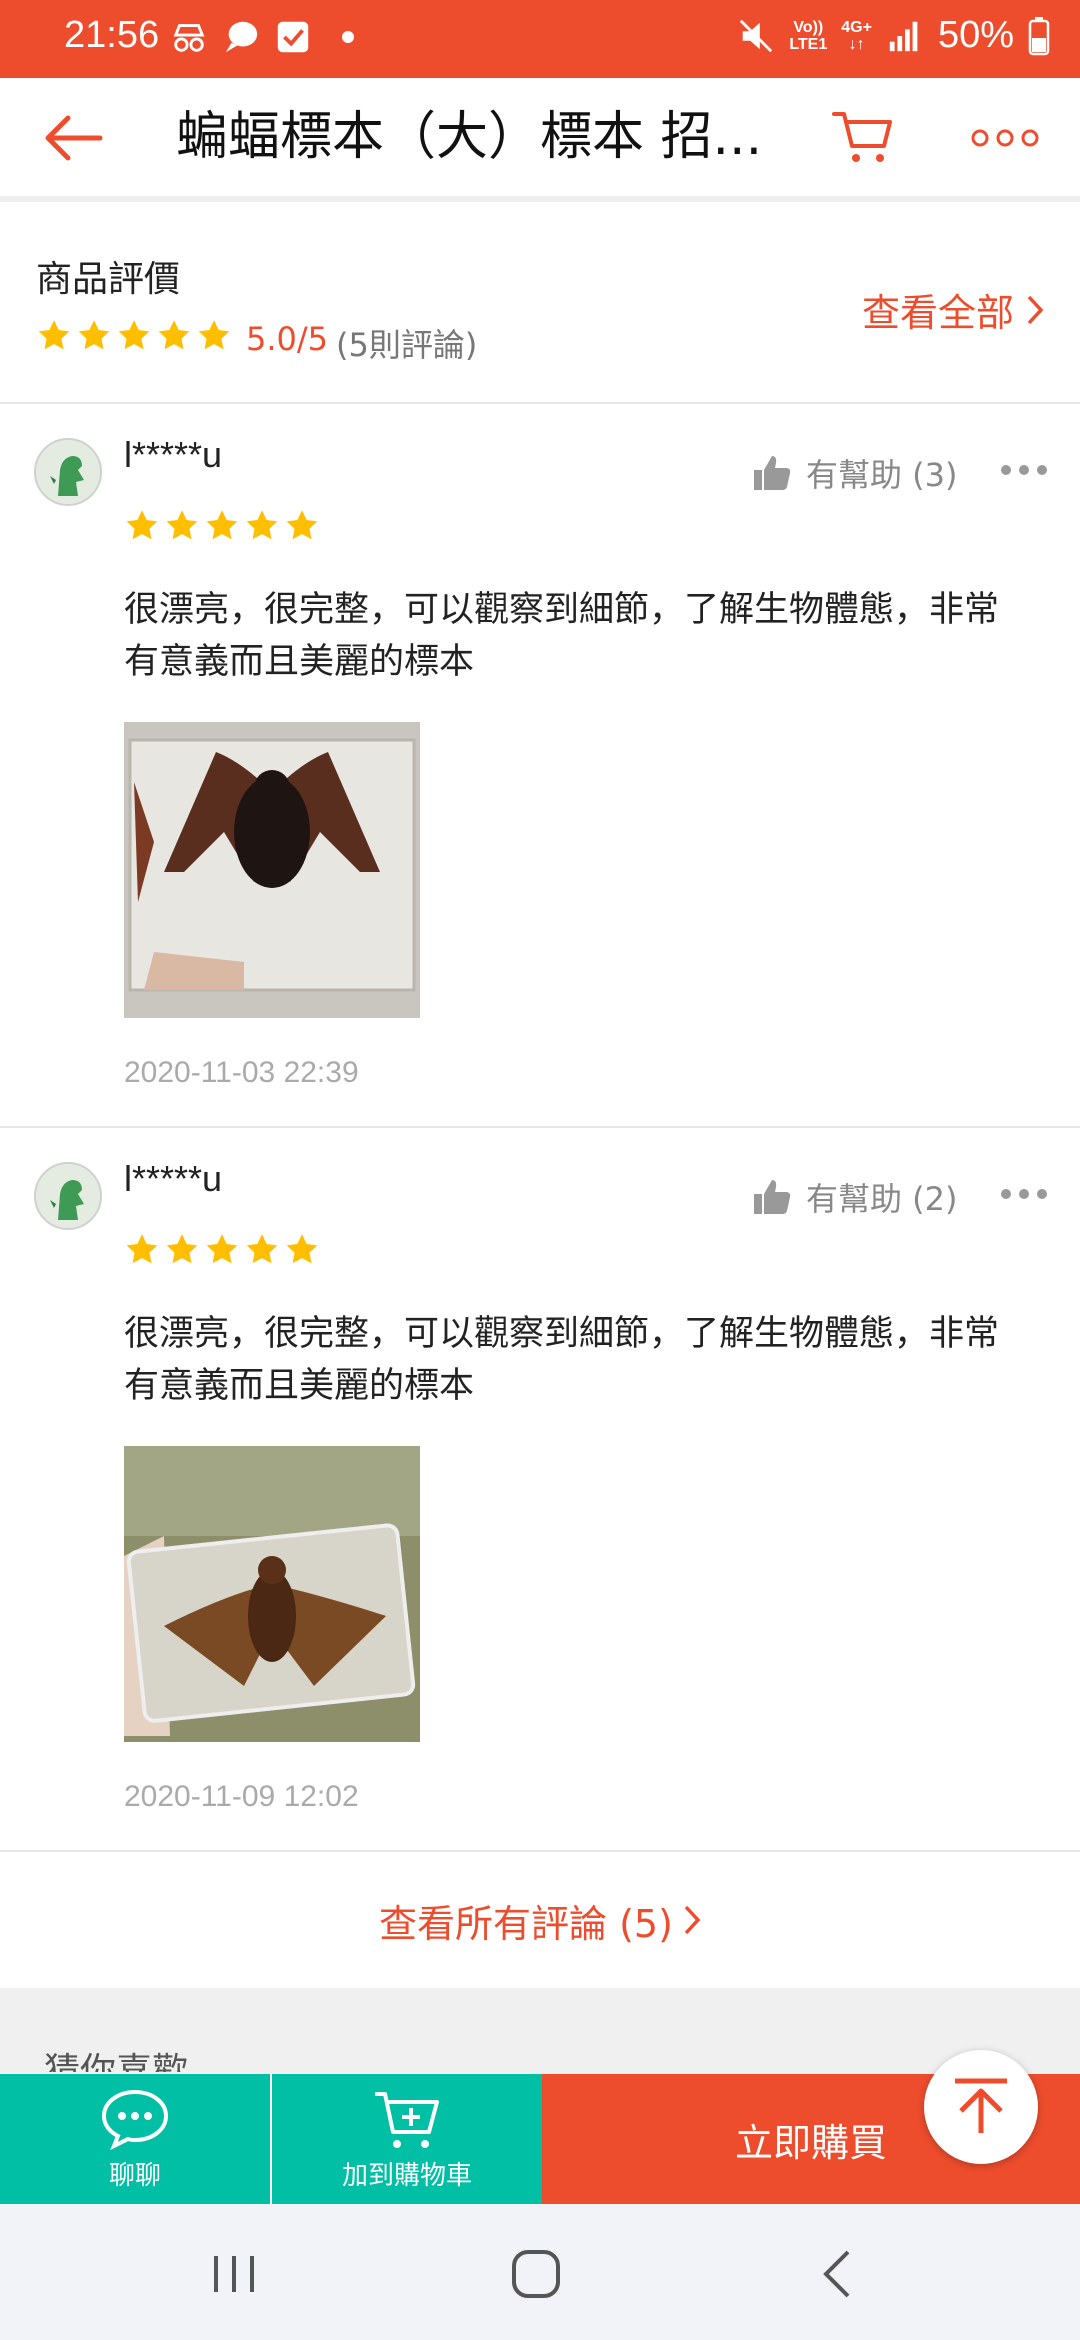 The height and width of the screenshot is (2340, 1080). Describe the element at coordinates (73, 138) in the screenshot. I see `back-arrow-icon` at that location.